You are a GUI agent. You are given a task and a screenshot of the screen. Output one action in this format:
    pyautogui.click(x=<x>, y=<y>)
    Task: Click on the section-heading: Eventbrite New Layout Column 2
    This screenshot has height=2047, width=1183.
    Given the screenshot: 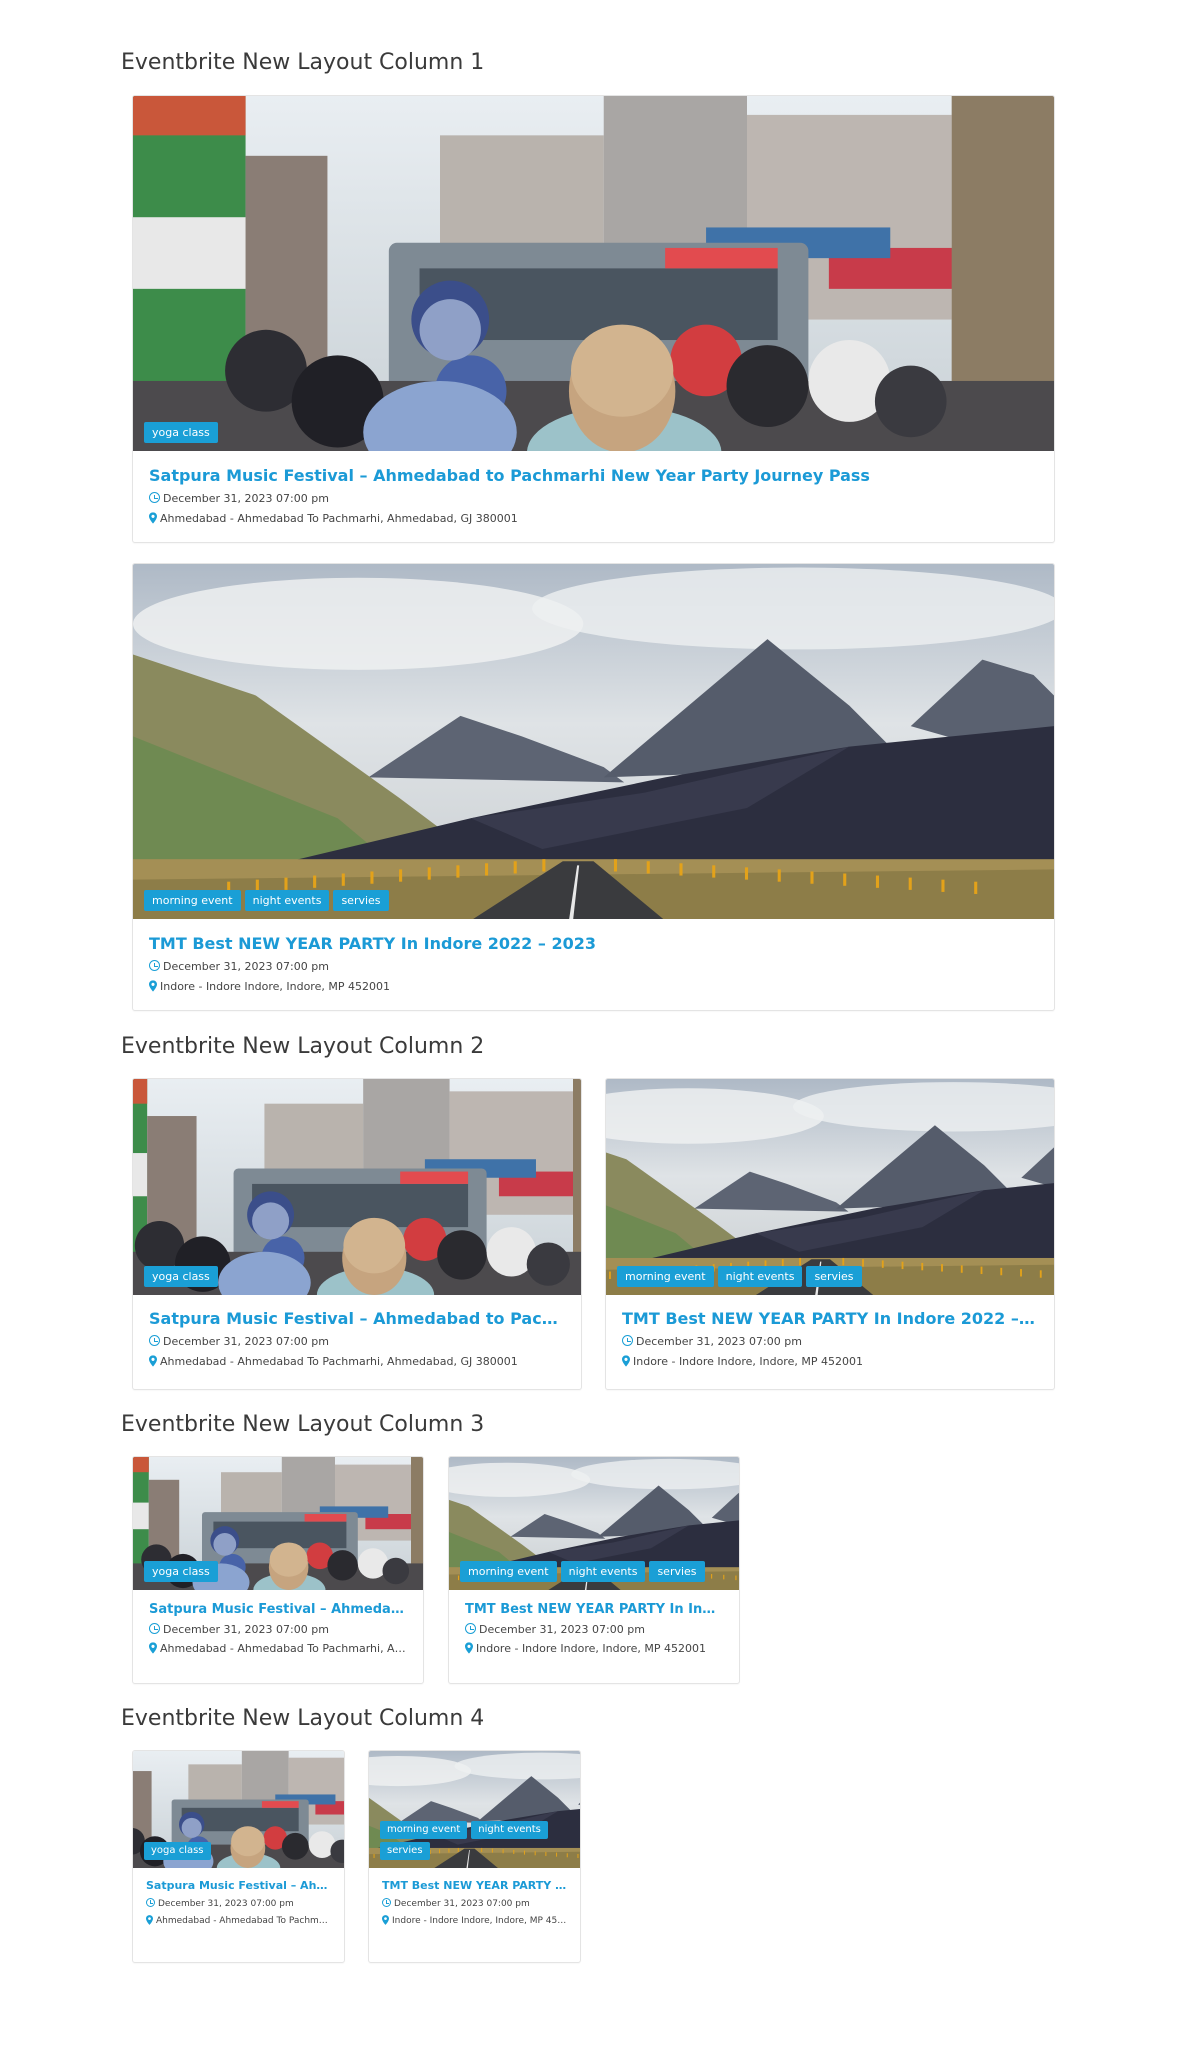 What is the action you would take?
    pyautogui.click(x=303, y=1046)
    